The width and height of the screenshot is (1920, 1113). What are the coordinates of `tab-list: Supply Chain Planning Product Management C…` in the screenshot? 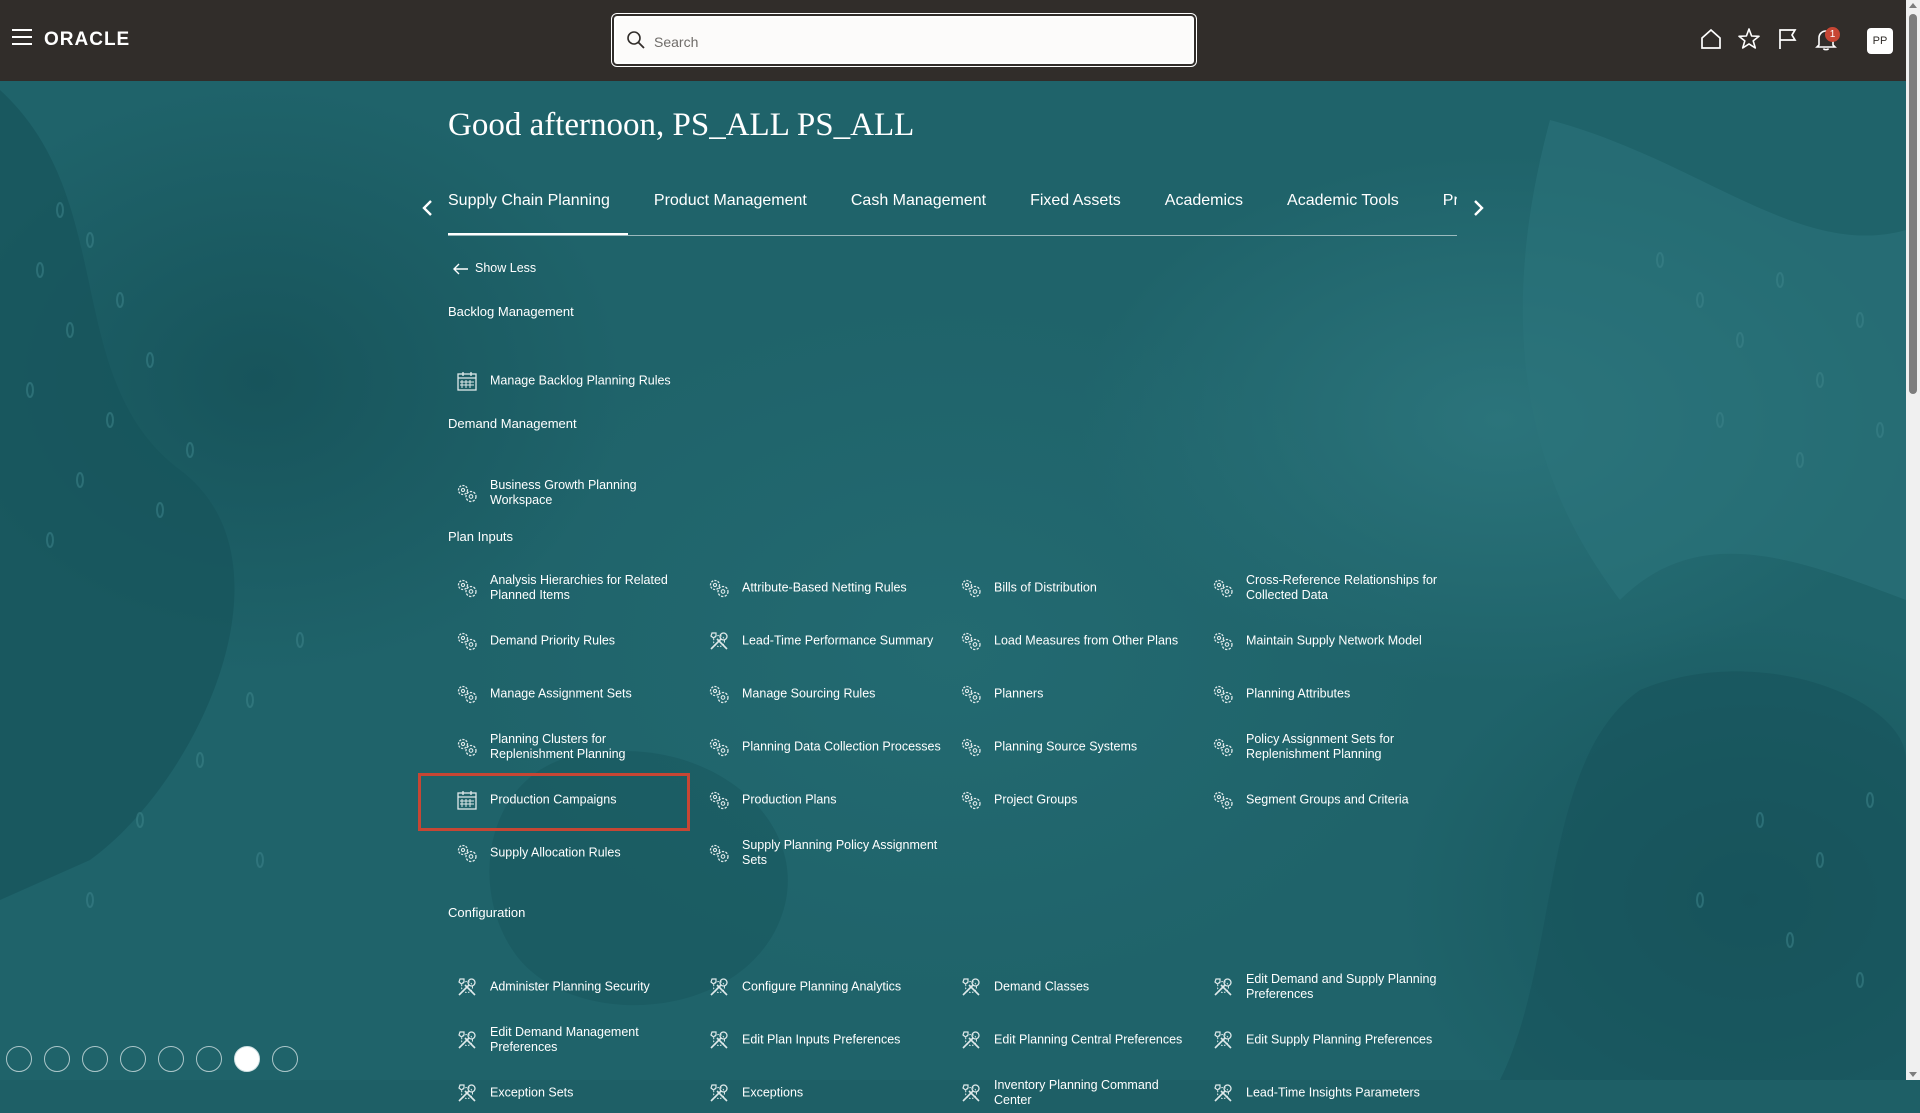 It's located at (952, 208).